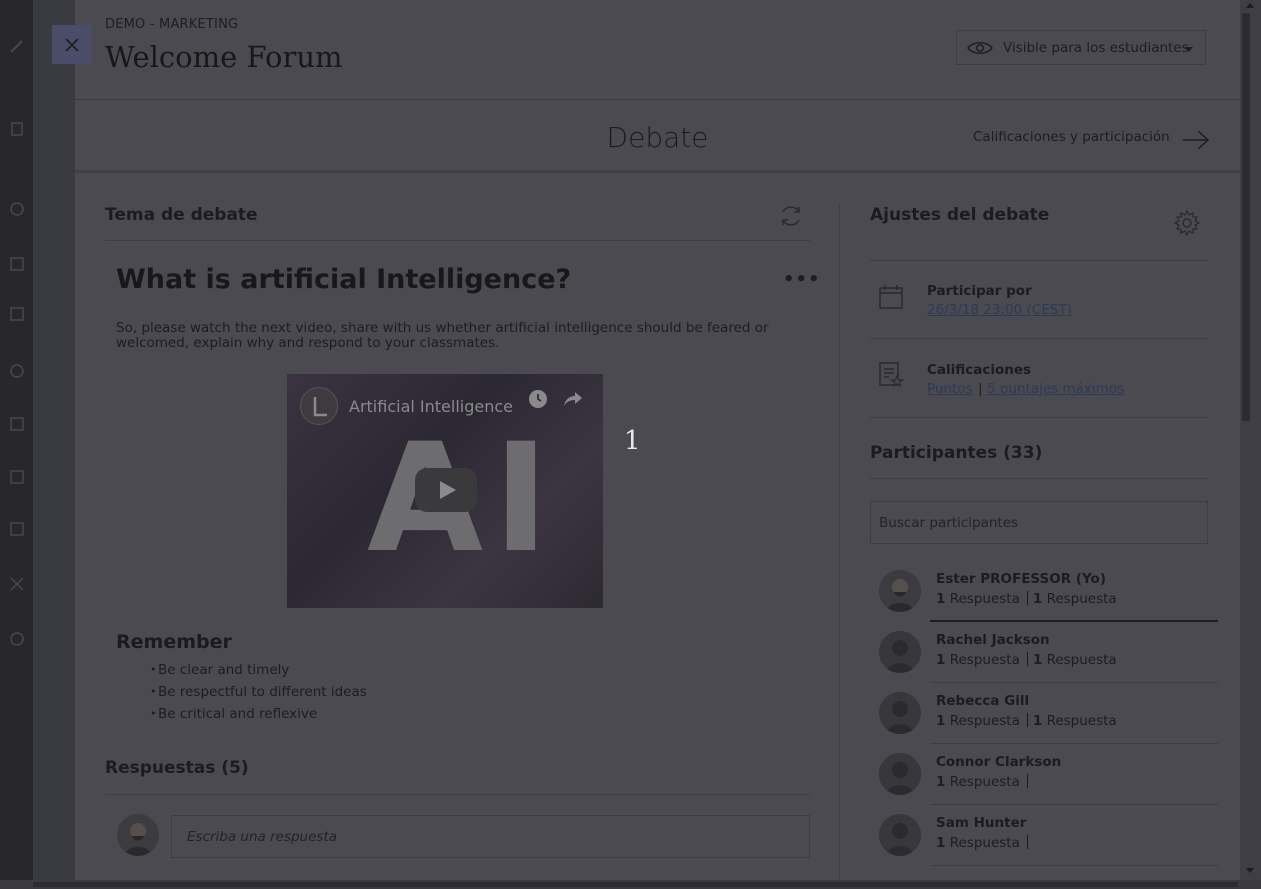 Image resolution: width=1261 pixels, height=889 pixels. I want to click on remember-heading: Remember, so click(174, 642).